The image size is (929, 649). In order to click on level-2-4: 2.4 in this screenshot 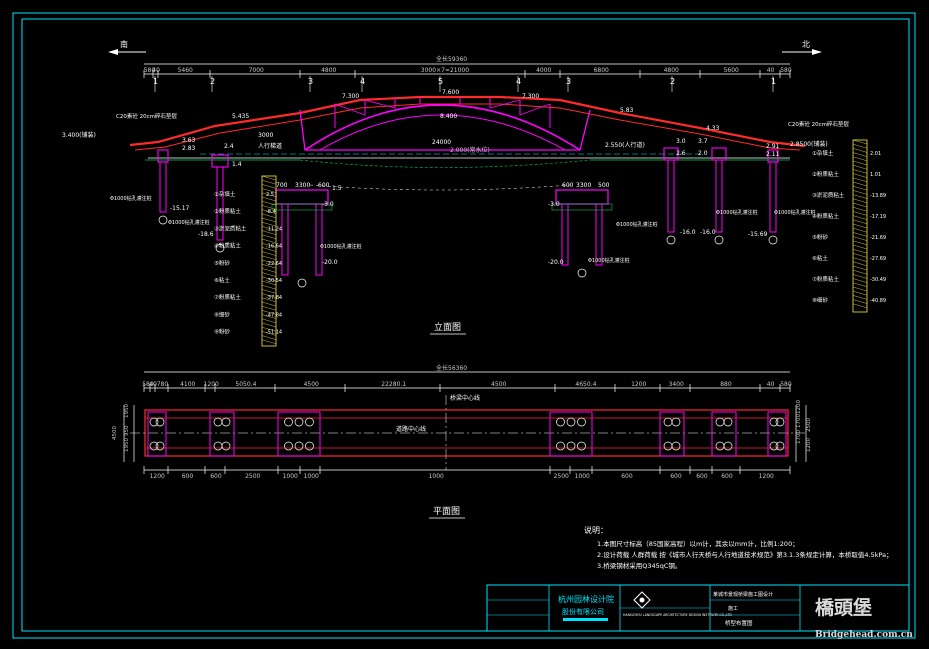, I will do `click(229, 146)`.